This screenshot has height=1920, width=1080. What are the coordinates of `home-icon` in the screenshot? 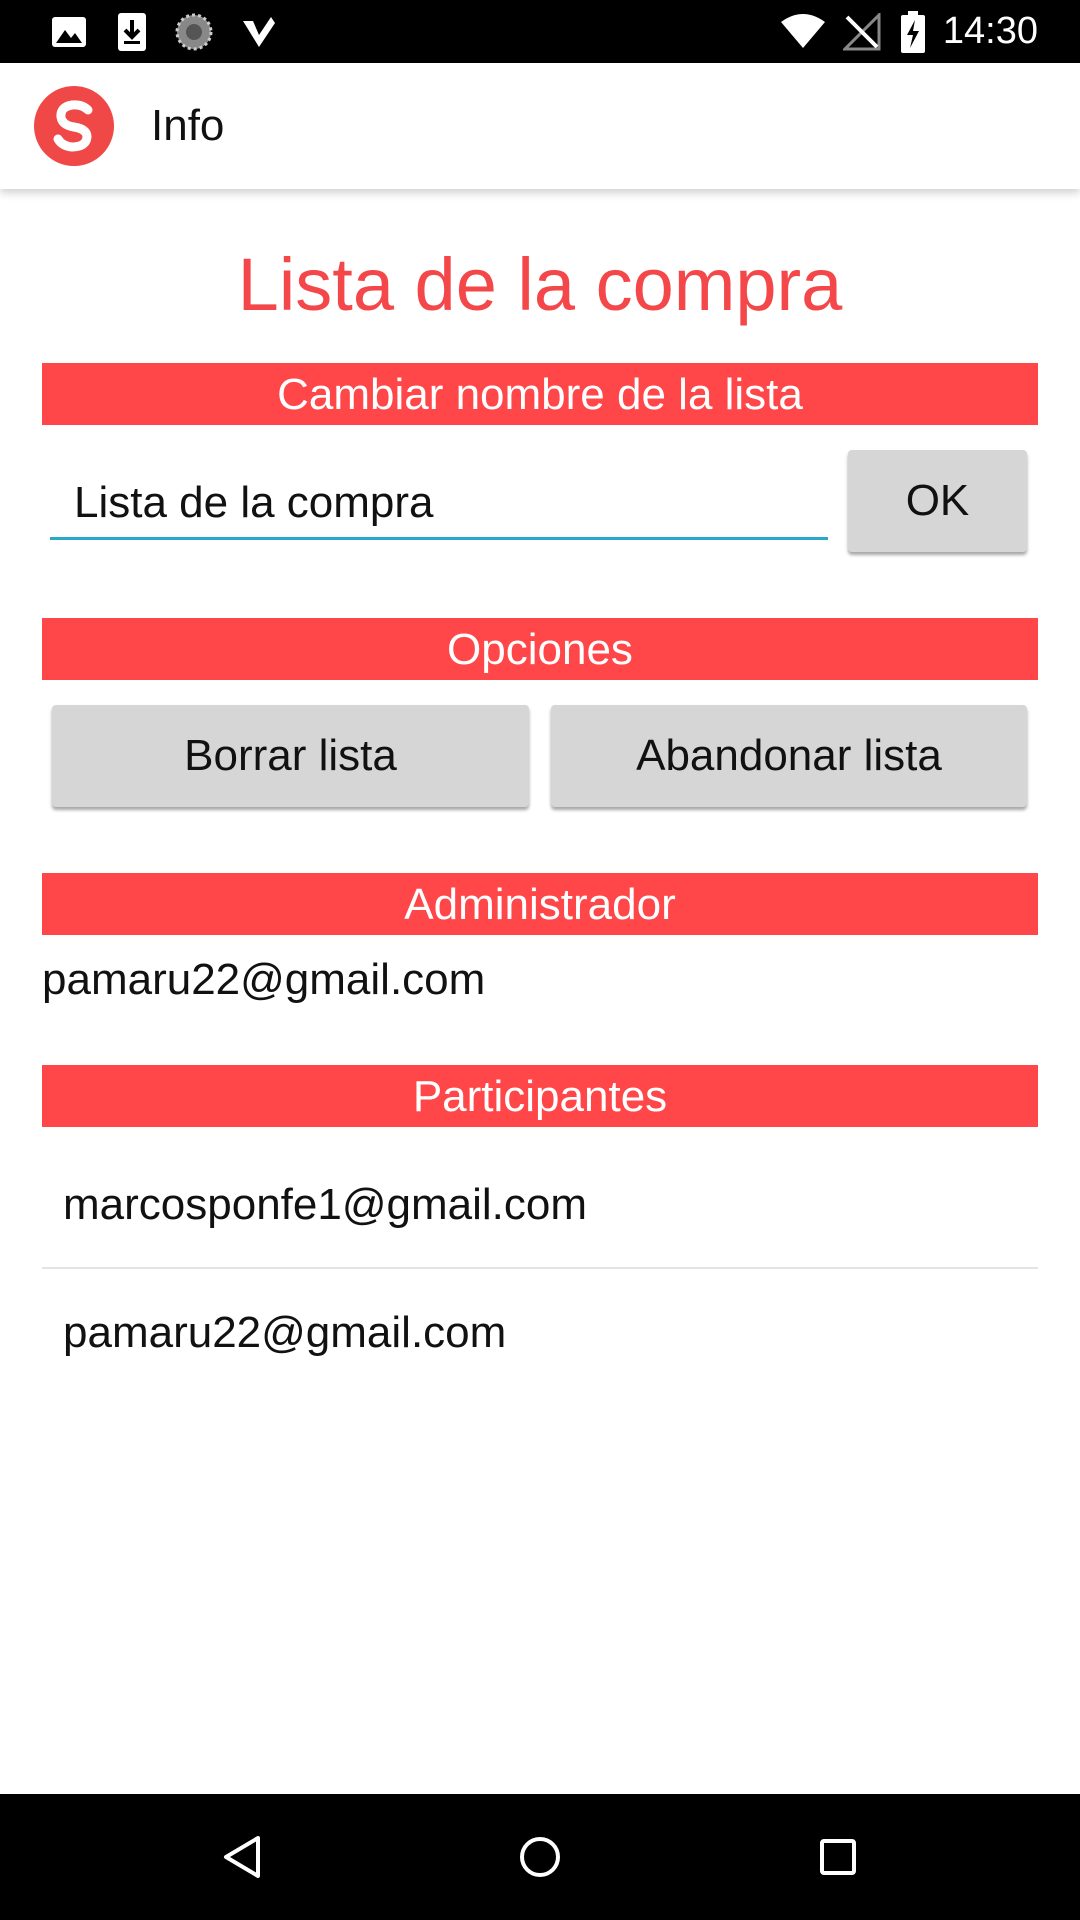 It's located at (540, 1857).